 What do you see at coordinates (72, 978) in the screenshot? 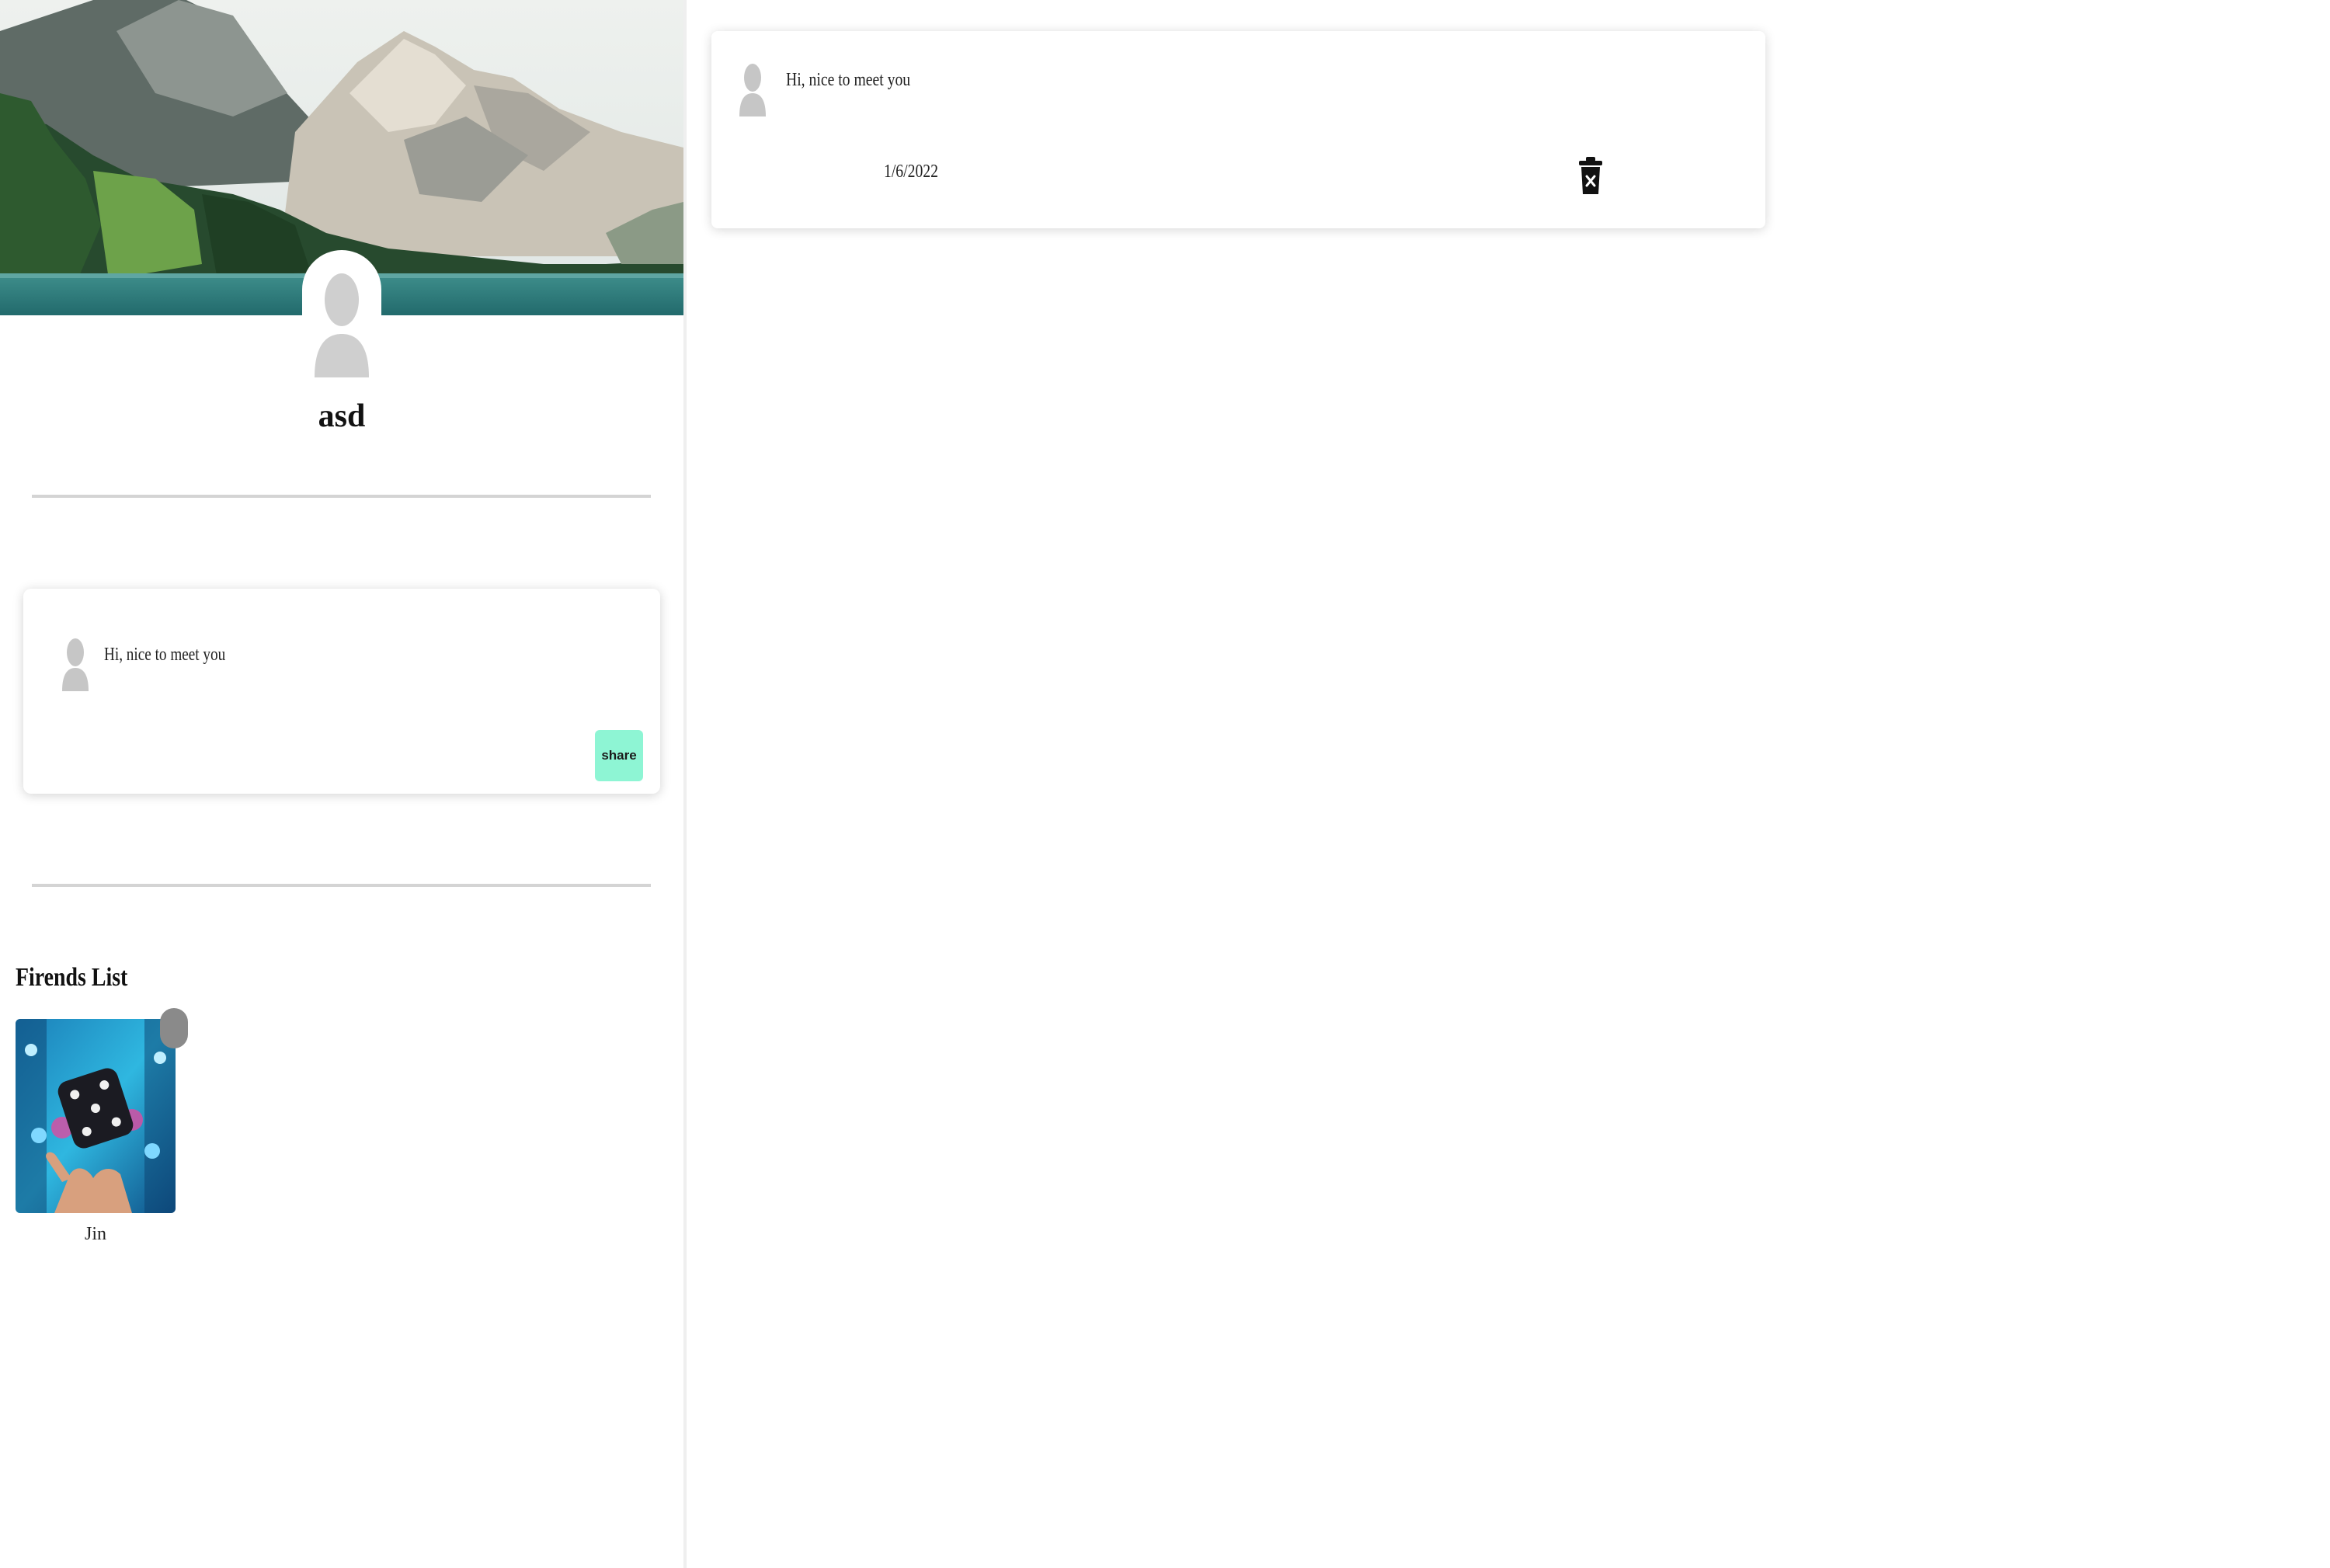
I see `friends-list-title: Firends List` at bounding box center [72, 978].